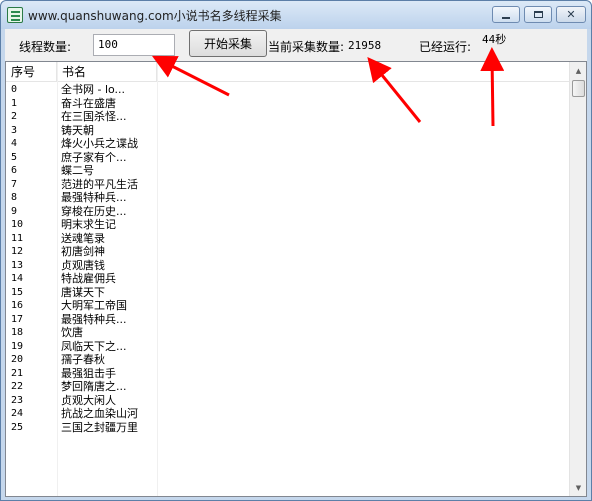 The height and width of the screenshot is (501, 592). What do you see at coordinates (445, 47) in the screenshot?
I see `runtime-label: 已经运行:` at bounding box center [445, 47].